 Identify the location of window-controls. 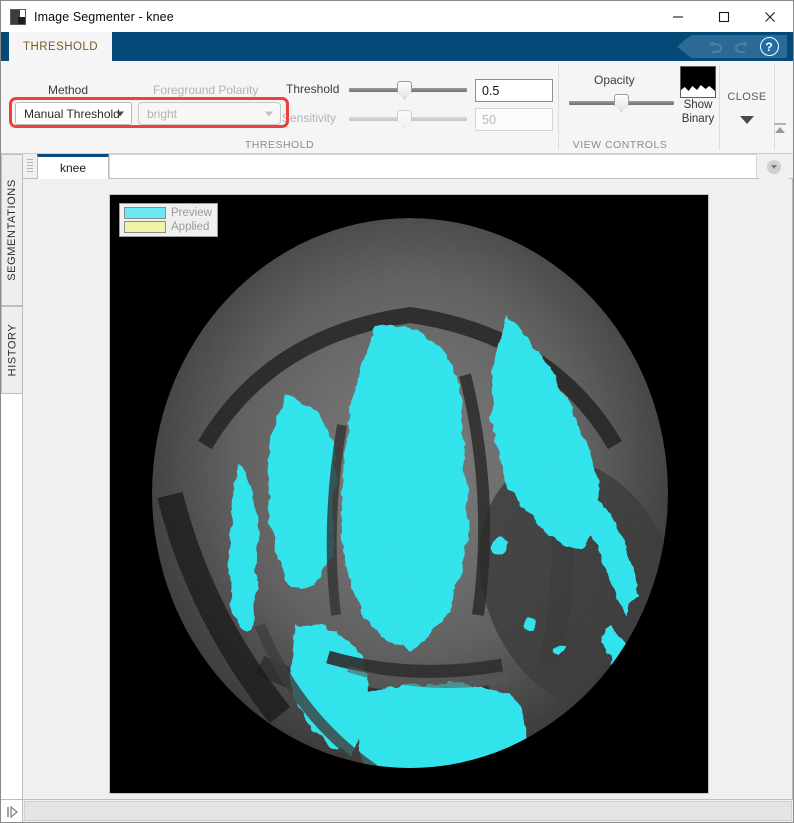
(724, 16).